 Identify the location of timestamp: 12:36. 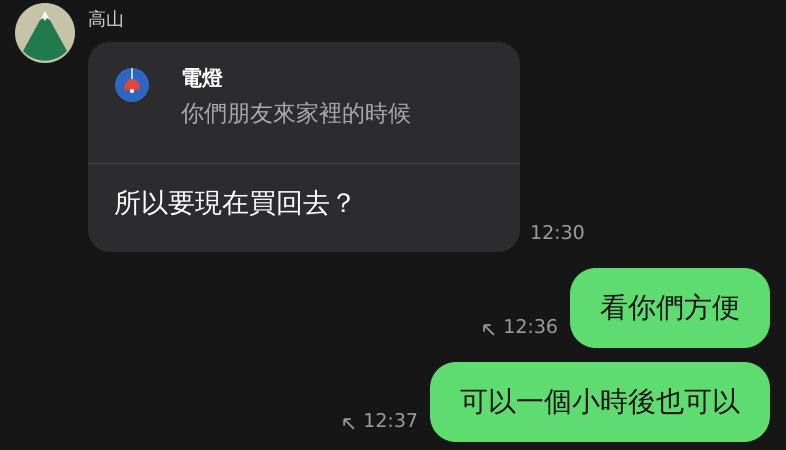
(530, 327).